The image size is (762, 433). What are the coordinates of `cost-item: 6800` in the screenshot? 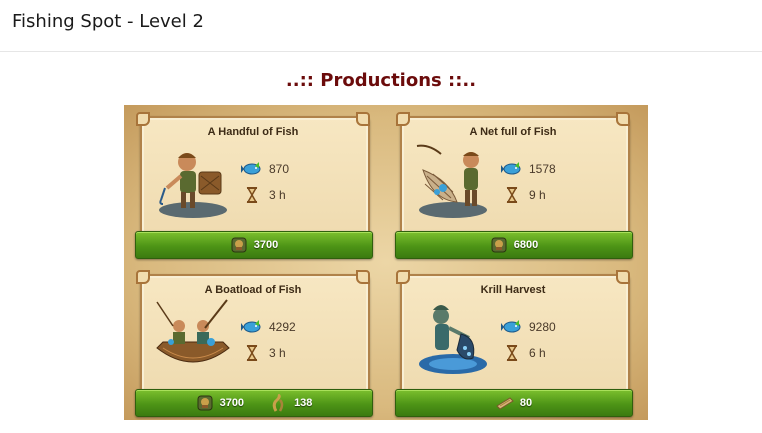 It's located at (514, 245).